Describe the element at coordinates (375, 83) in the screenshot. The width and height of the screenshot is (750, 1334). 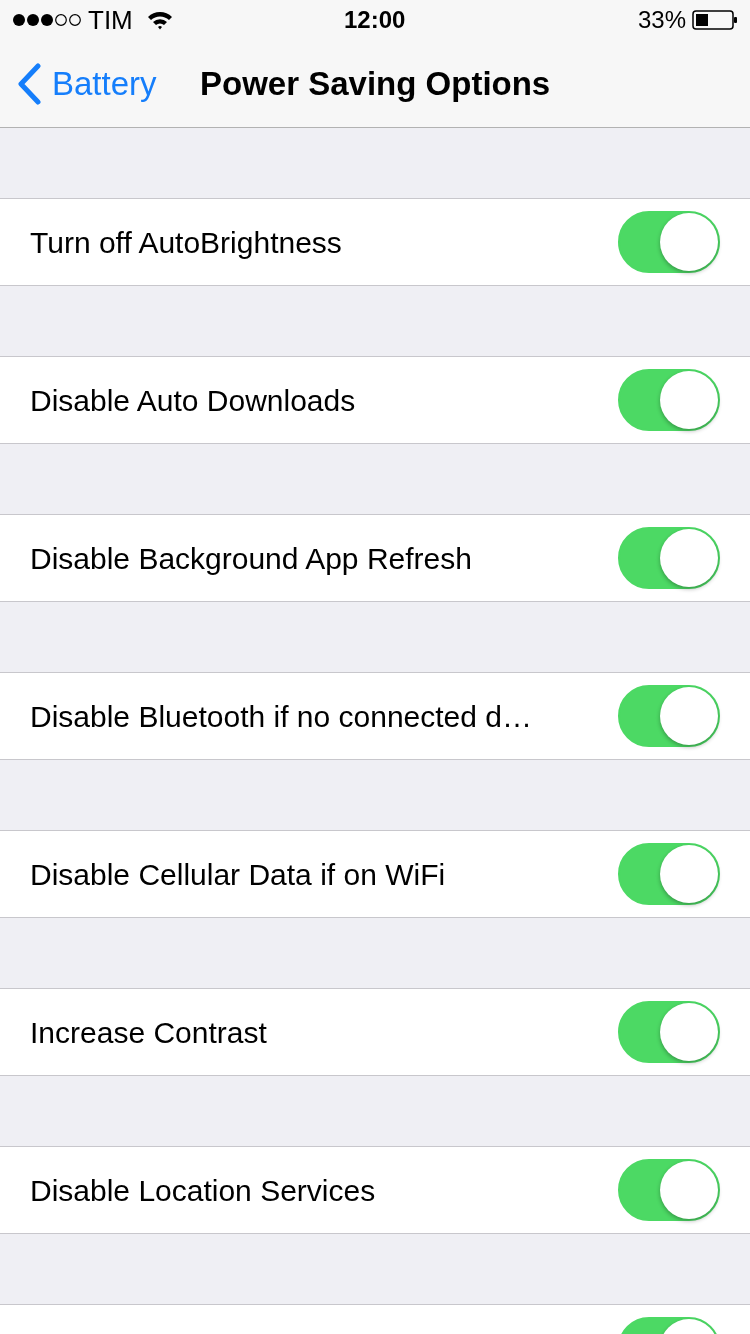
I see `nav-title: Power Saving Options` at that location.